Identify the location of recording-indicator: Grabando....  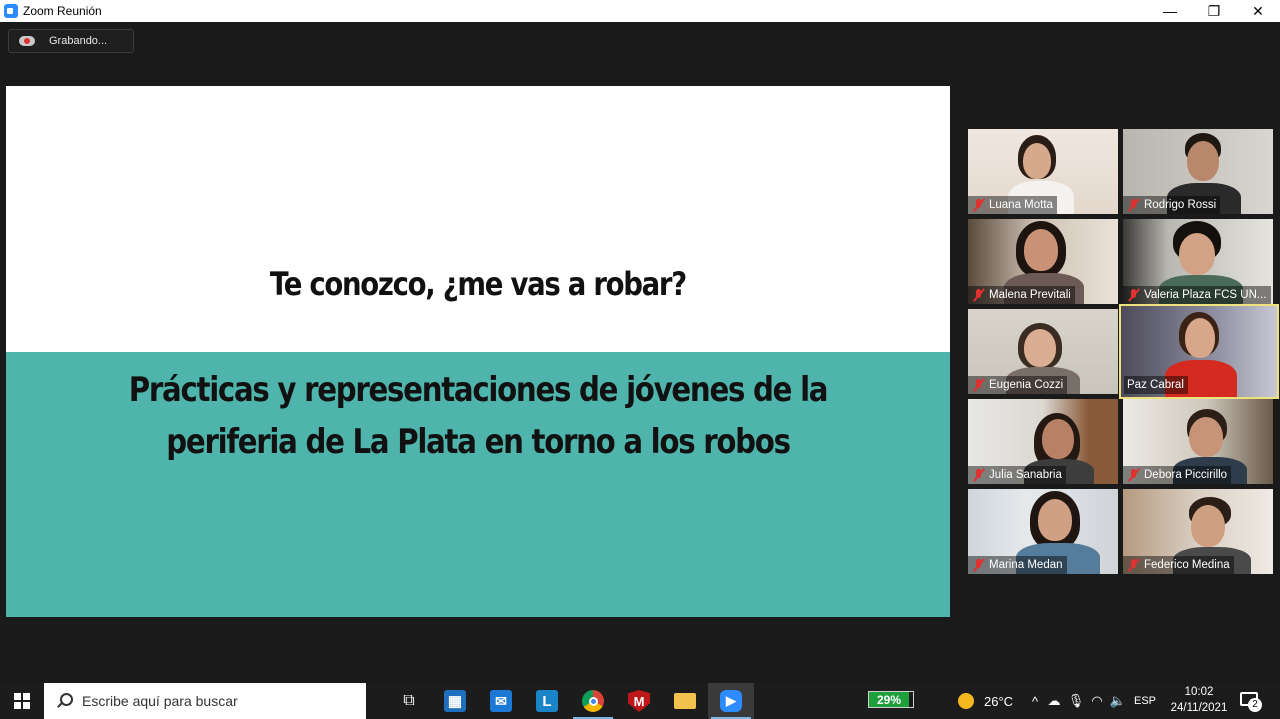
(71, 41).